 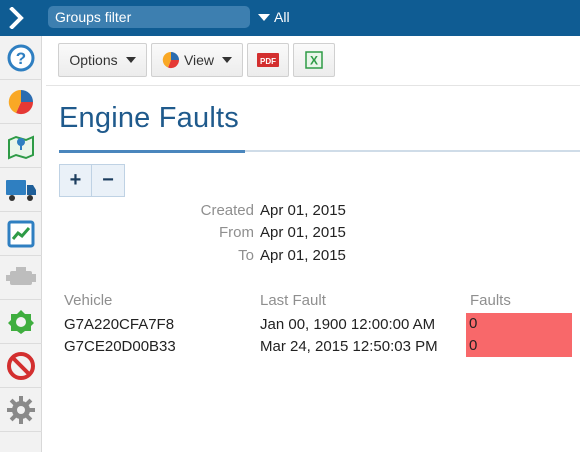 What do you see at coordinates (303, 255) in the screenshot?
I see `to-value: Apr 01, 2015` at bounding box center [303, 255].